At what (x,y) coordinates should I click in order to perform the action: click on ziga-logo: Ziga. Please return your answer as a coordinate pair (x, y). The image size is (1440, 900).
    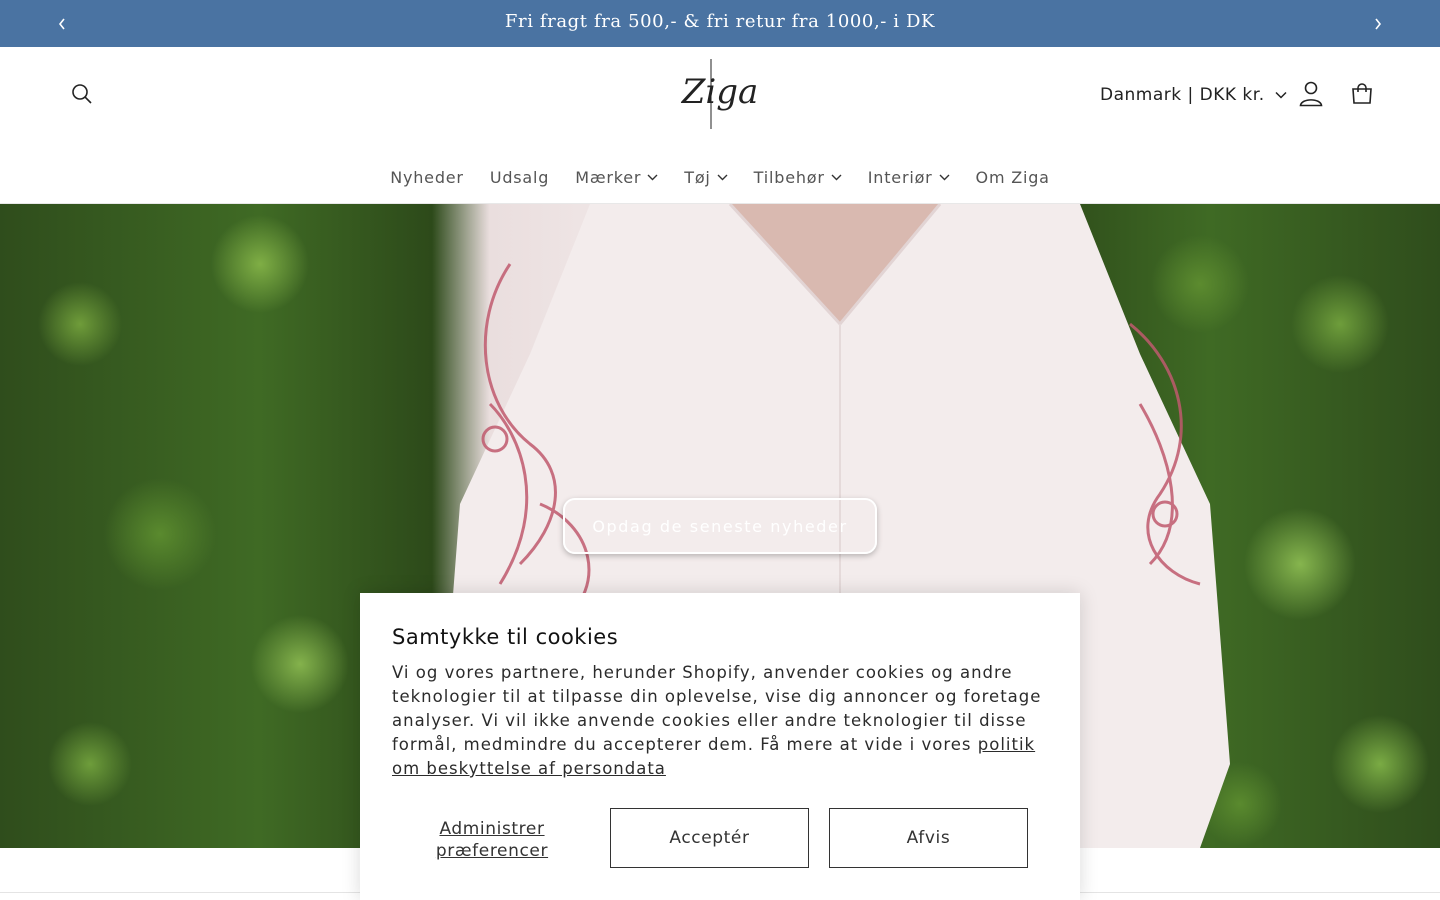
    Looking at the image, I should click on (720, 94).